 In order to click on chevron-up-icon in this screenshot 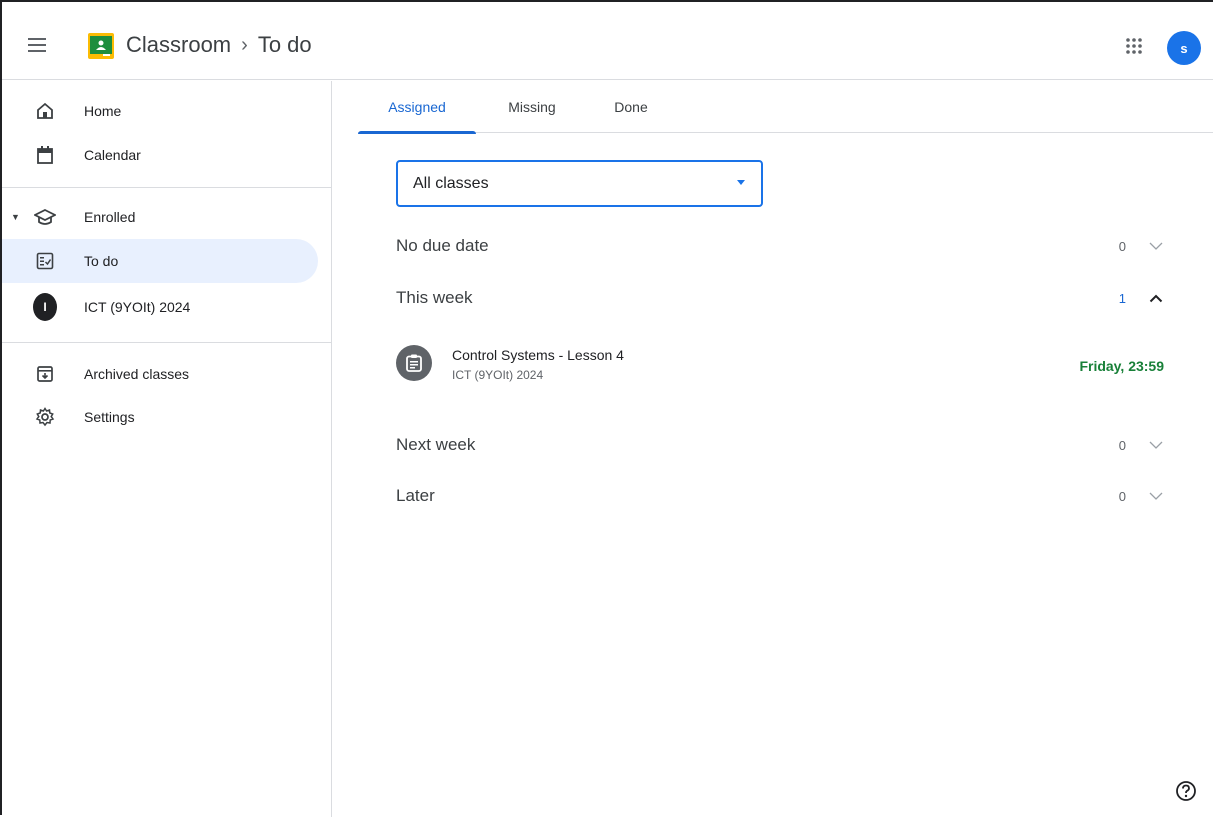, I will do `click(1156, 298)`.